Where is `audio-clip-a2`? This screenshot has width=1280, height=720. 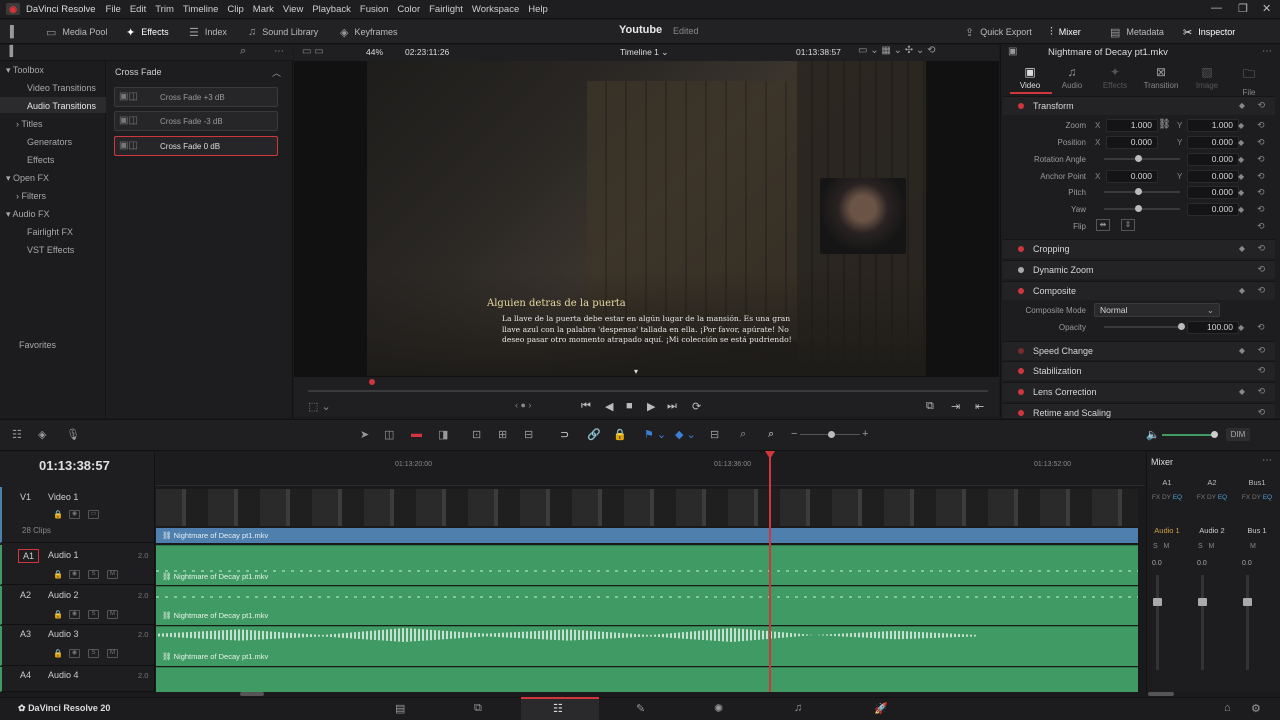
audio-clip-a2 is located at coordinates (647, 605).